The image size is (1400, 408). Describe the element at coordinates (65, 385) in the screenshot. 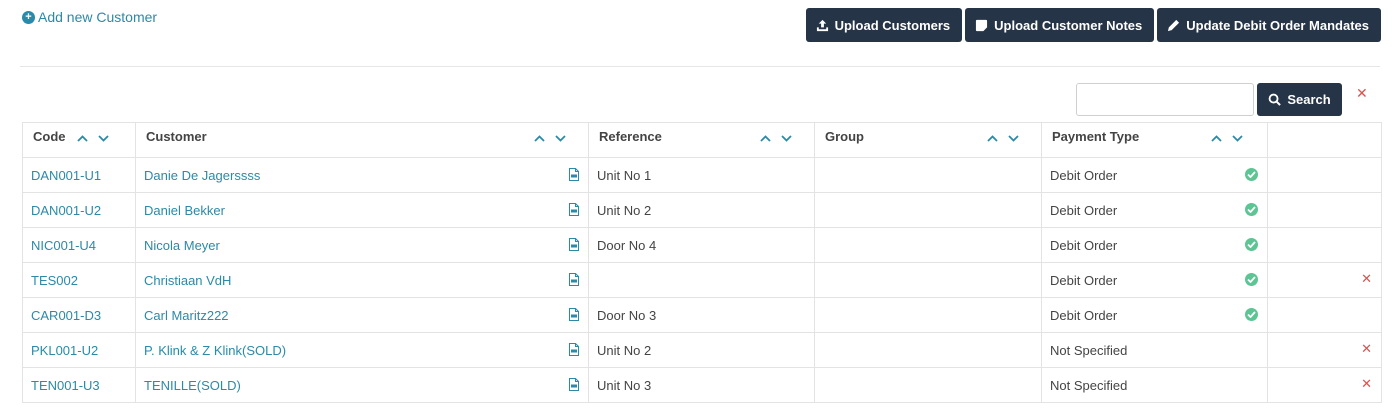

I see `customer-code-link: TEN001-U3` at that location.